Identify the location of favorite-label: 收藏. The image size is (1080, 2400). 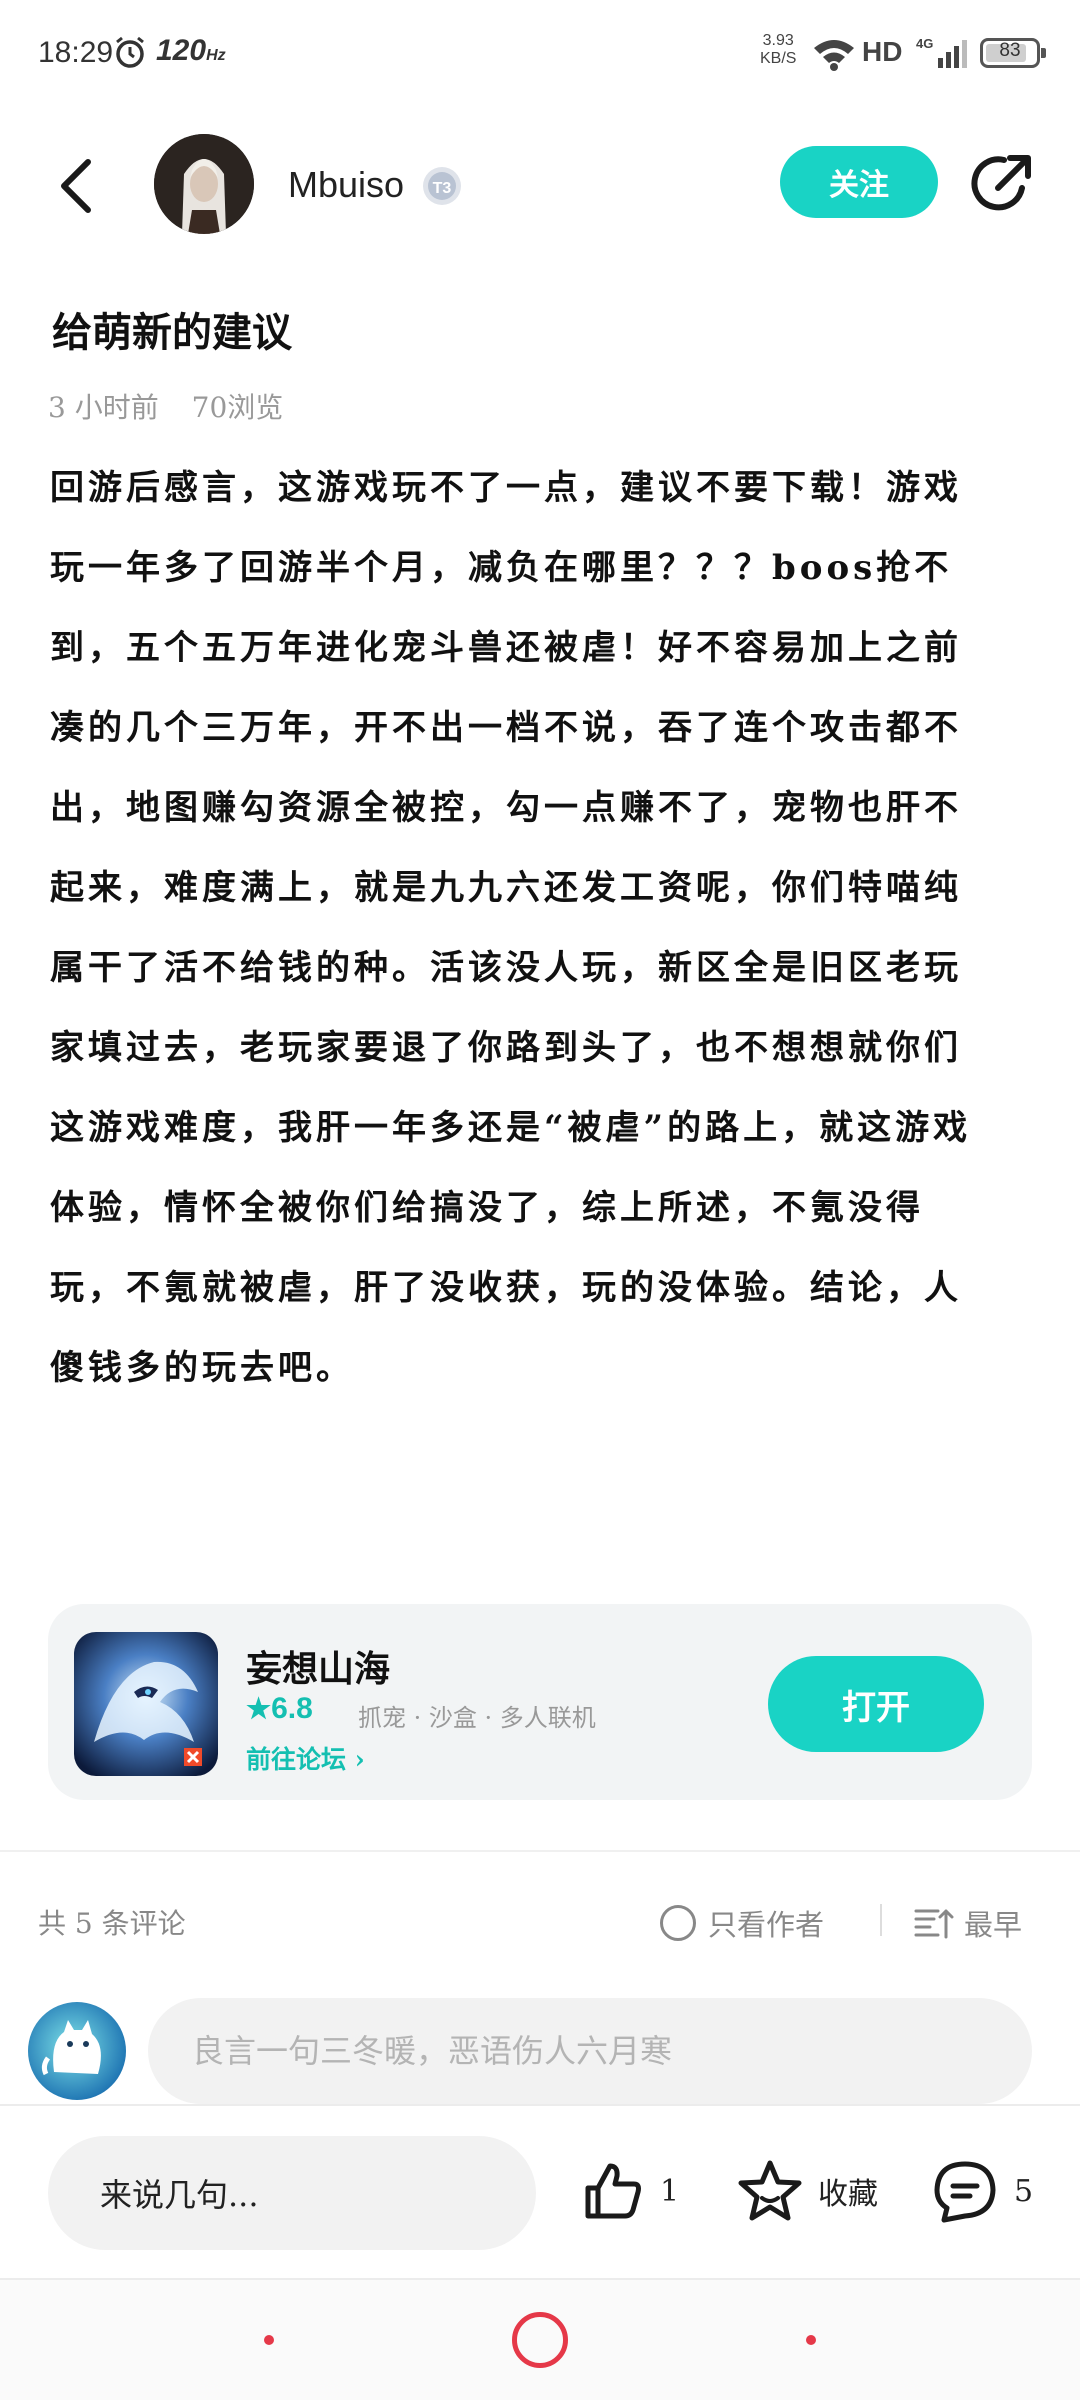
(848, 2194).